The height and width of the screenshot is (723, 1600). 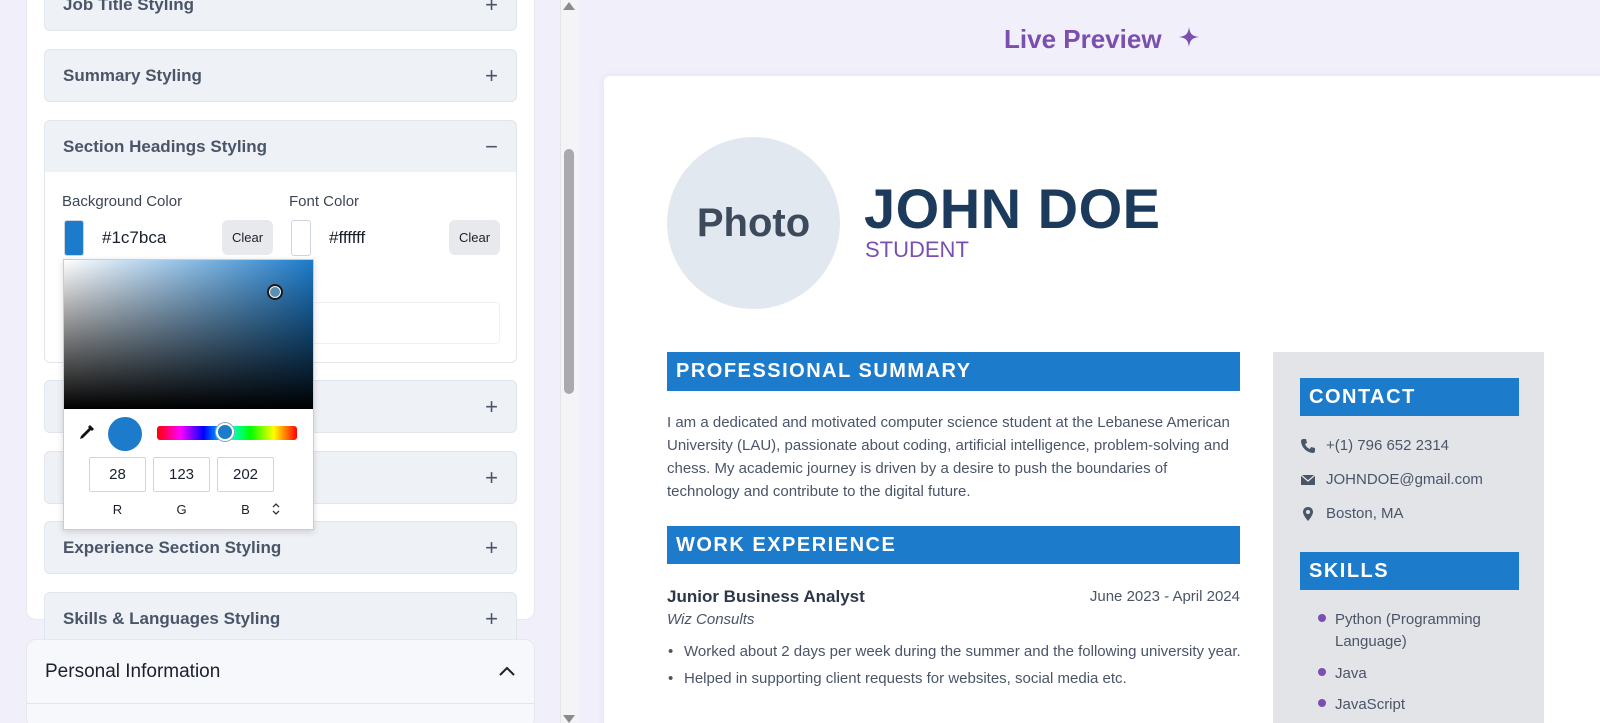 I want to click on color-picker-popover: 28 123 202 R G B, so click(x=188, y=394).